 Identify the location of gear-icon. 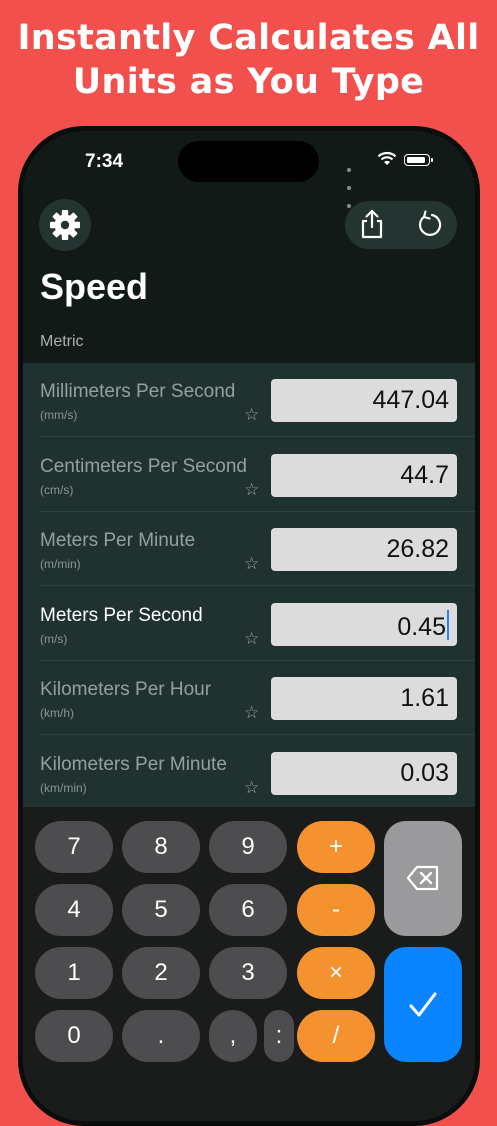
(65, 225).